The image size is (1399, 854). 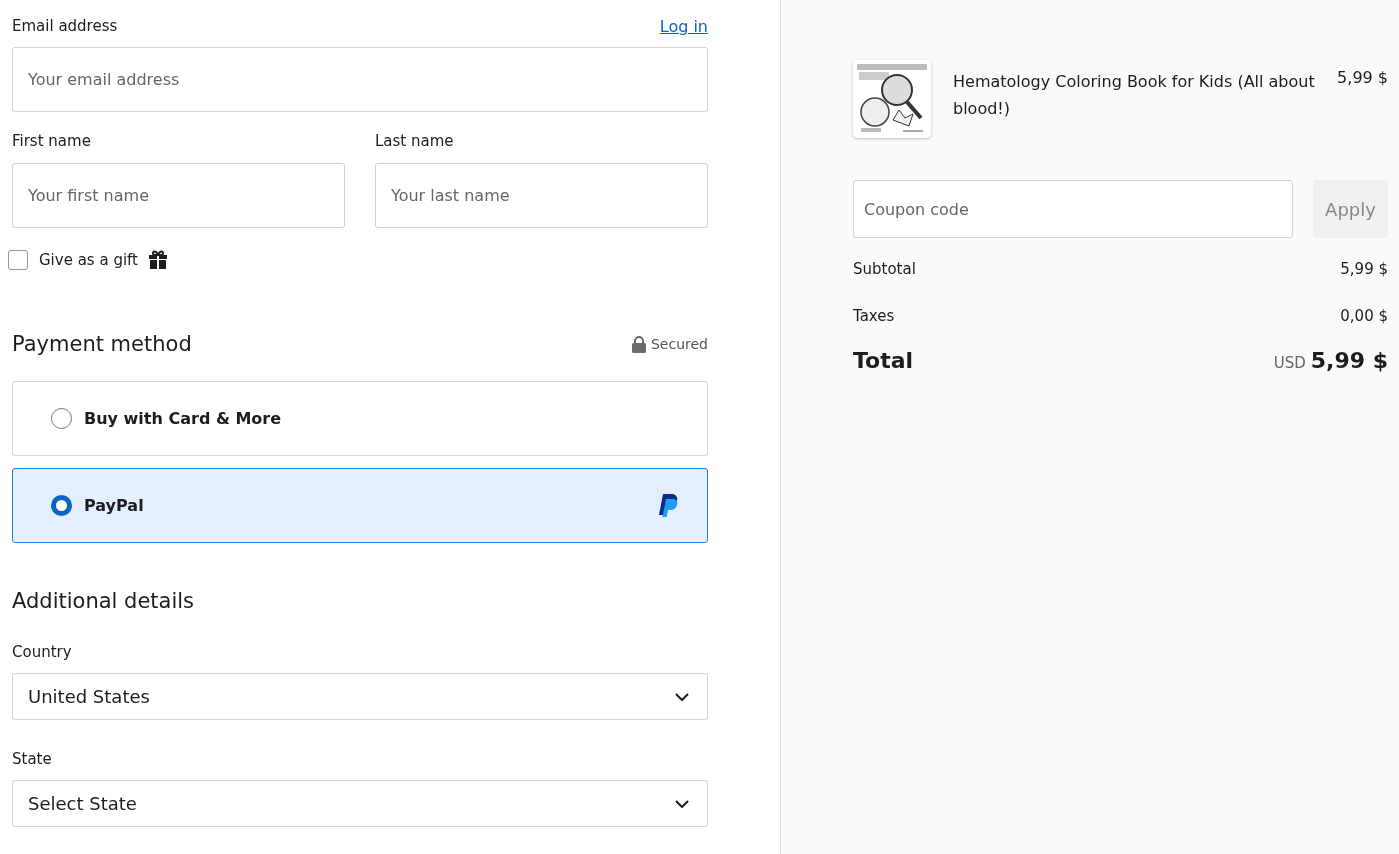 What do you see at coordinates (541, 195) in the screenshot?
I see `last-name-field: Your last name` at bounding box center [541, 195].